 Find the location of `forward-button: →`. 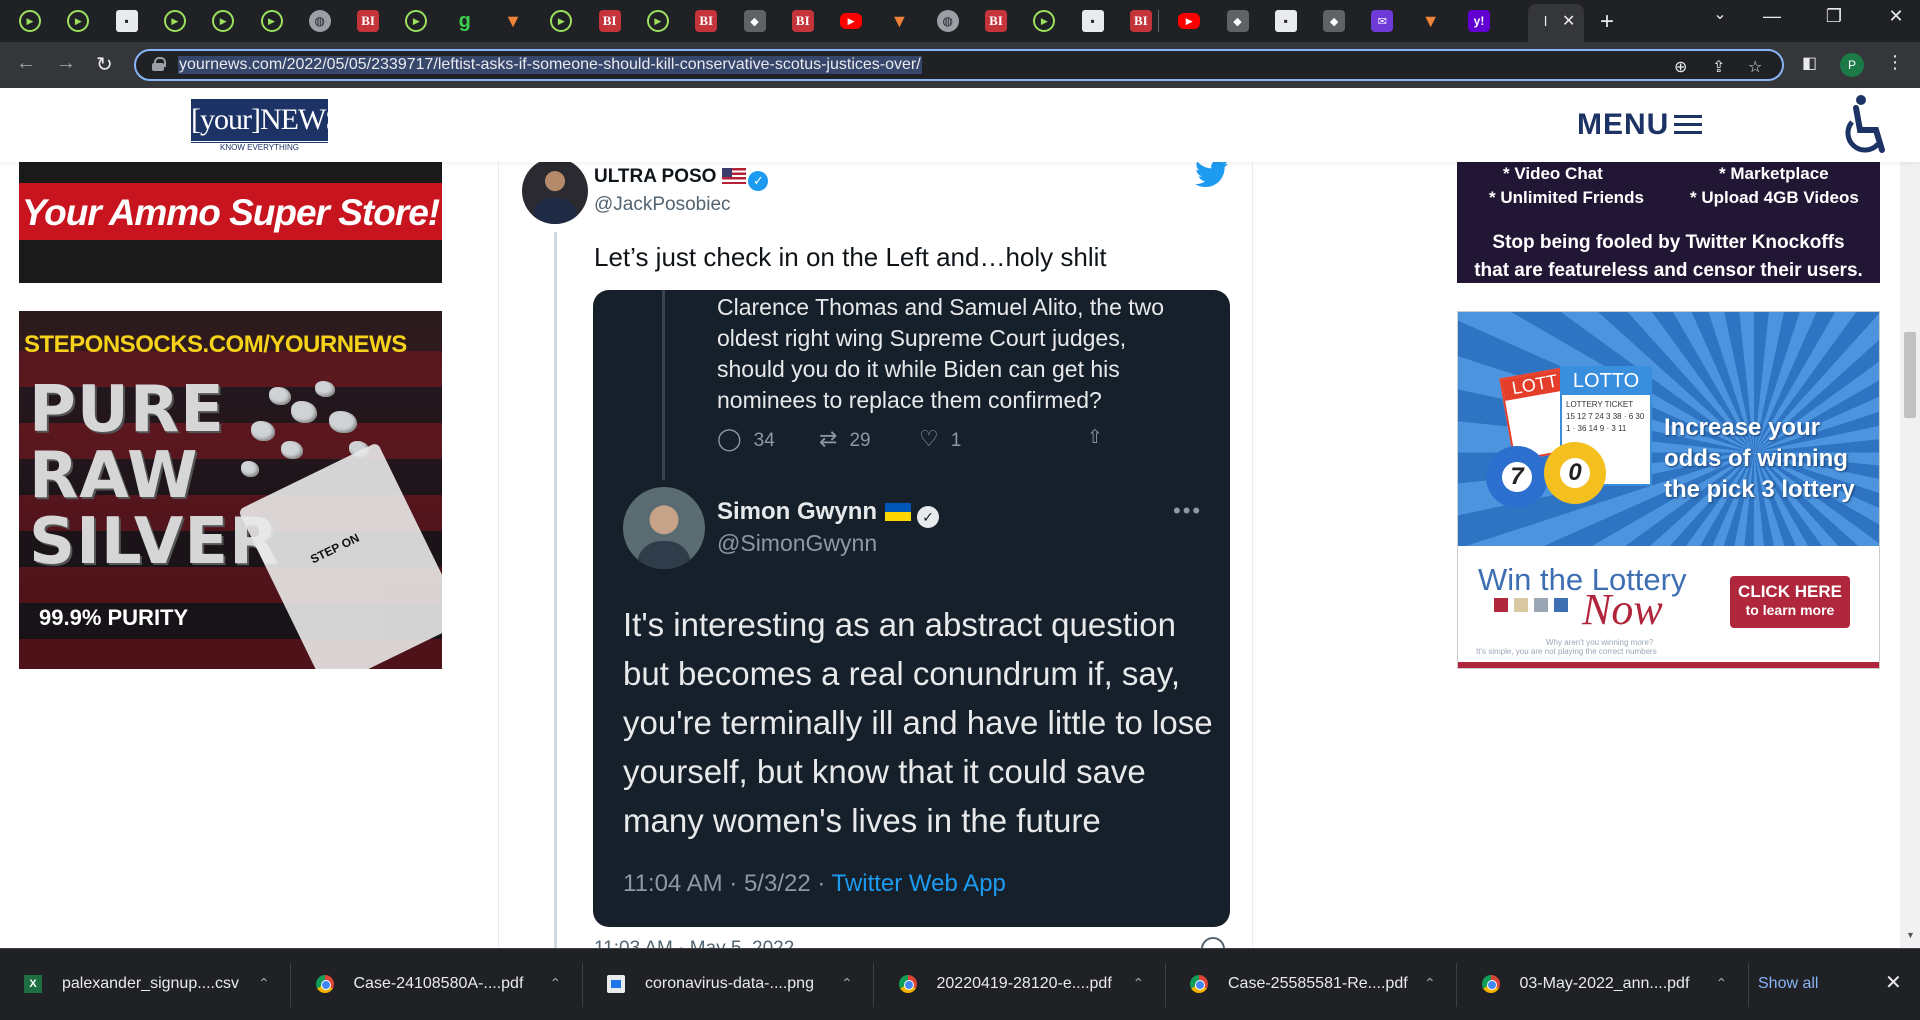

forward-button: → is located at coordinates (66, 63).